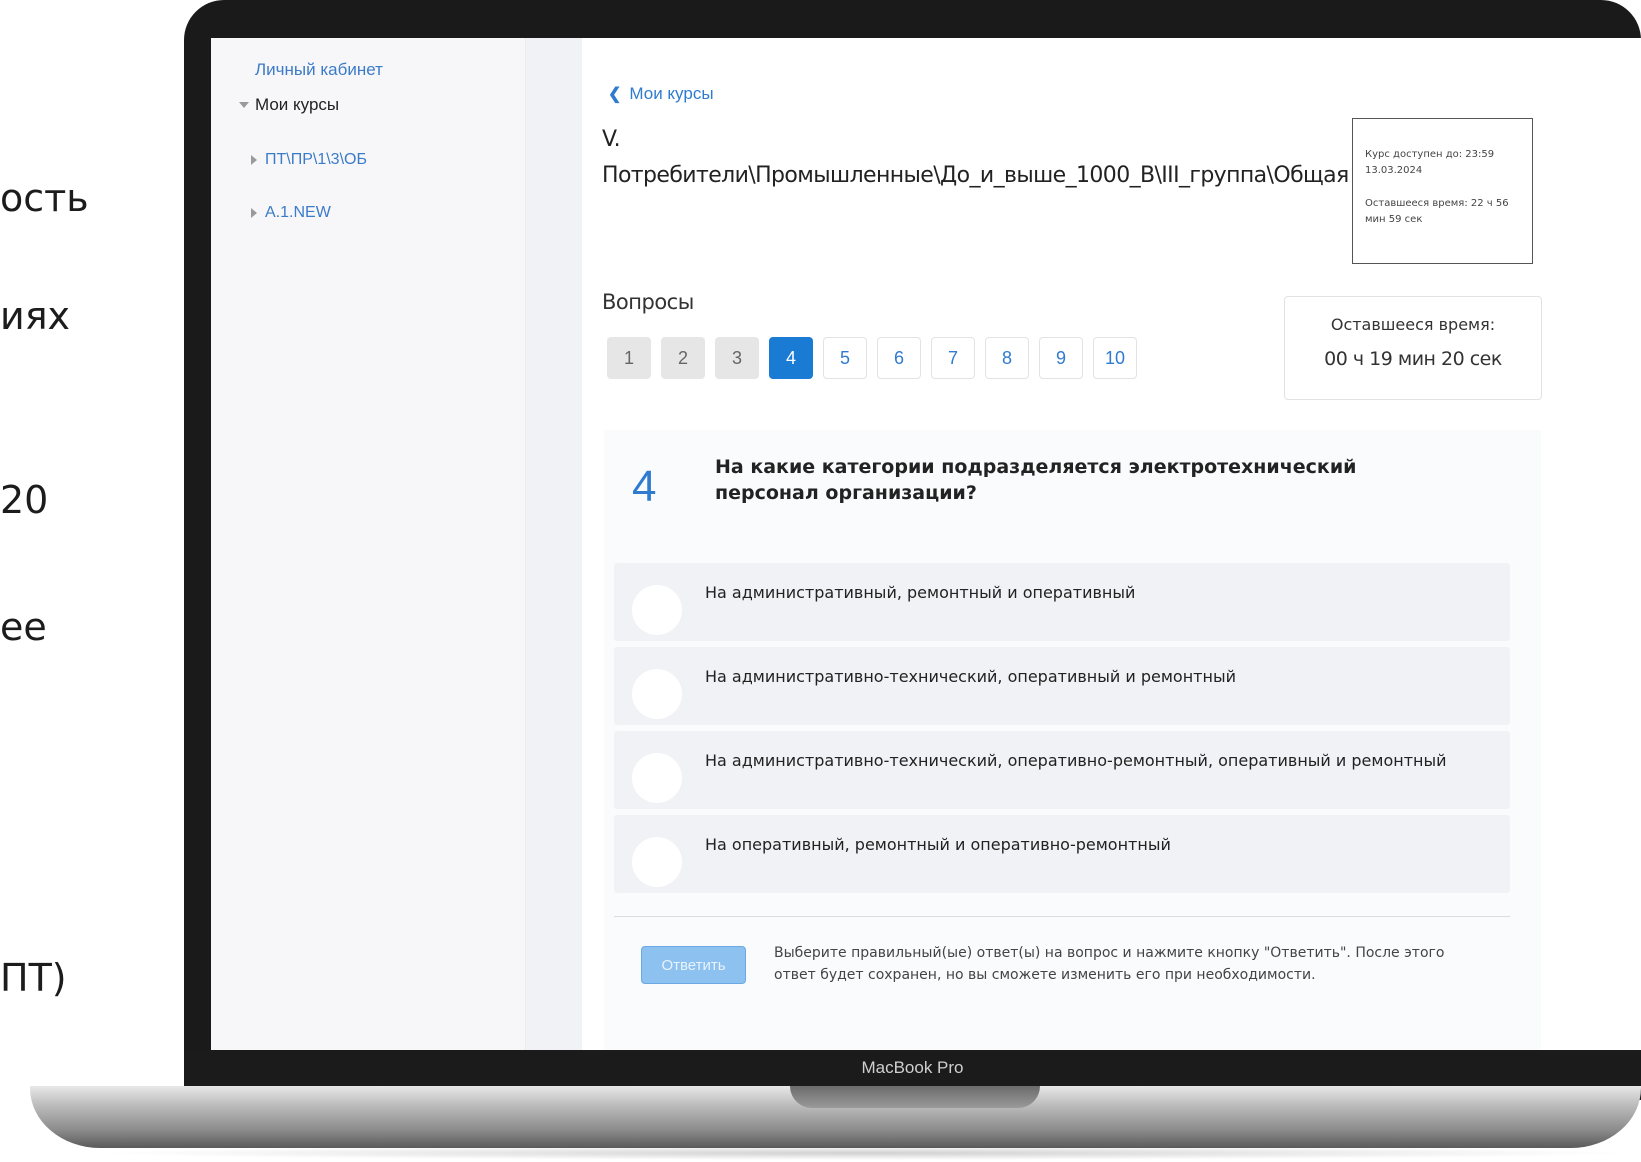 The height and width of the screenshot is (1162, 1641). I want to click on course-available-until: Курс доступен до: 23:59 13.03.2024, so click(1430, 162).